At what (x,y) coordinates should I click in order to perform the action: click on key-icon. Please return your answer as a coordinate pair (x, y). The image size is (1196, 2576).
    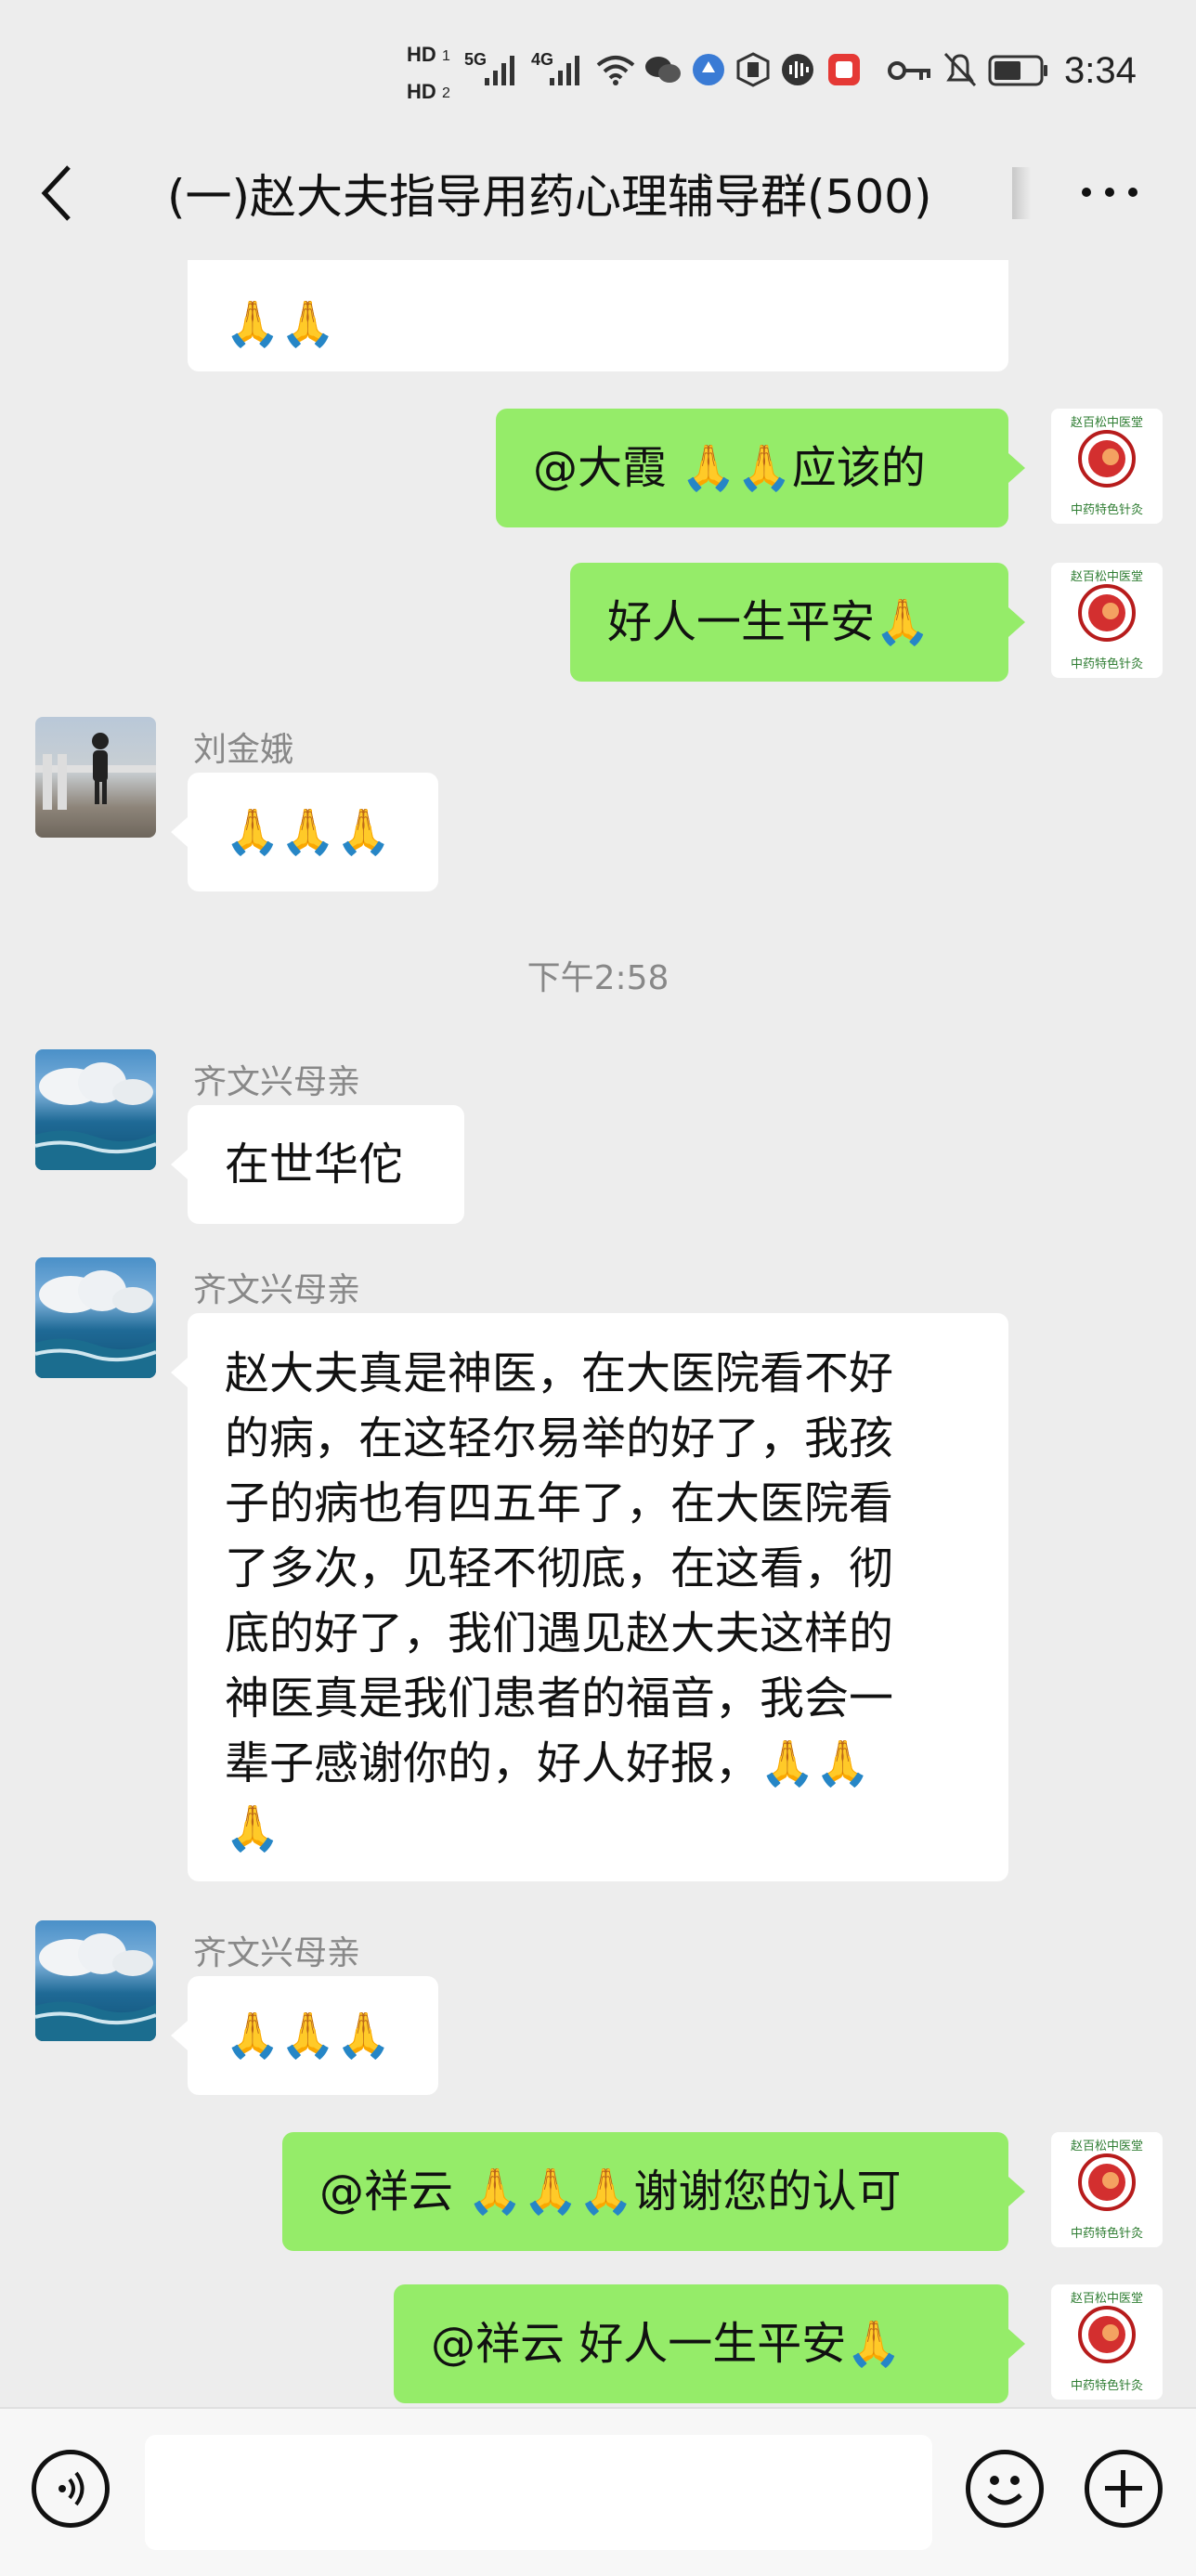
    Looking at the image, I should click on (909, 70).